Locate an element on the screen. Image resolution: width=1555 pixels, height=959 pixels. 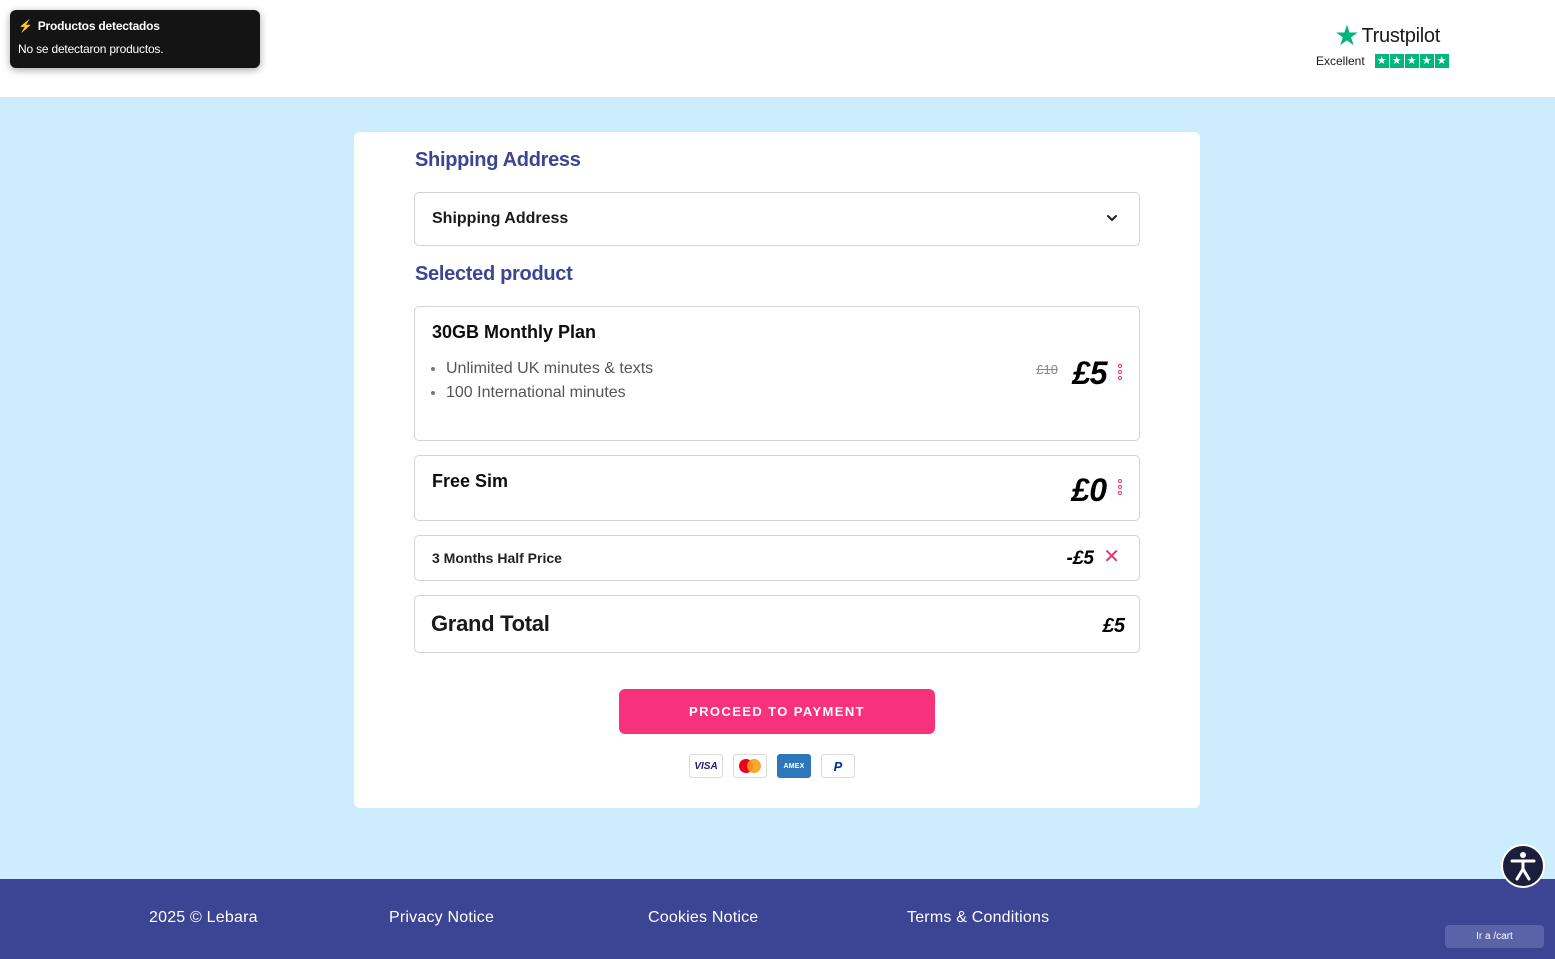
footer-link-cookies: Cookies Notice is located at coordinates (703, 918).